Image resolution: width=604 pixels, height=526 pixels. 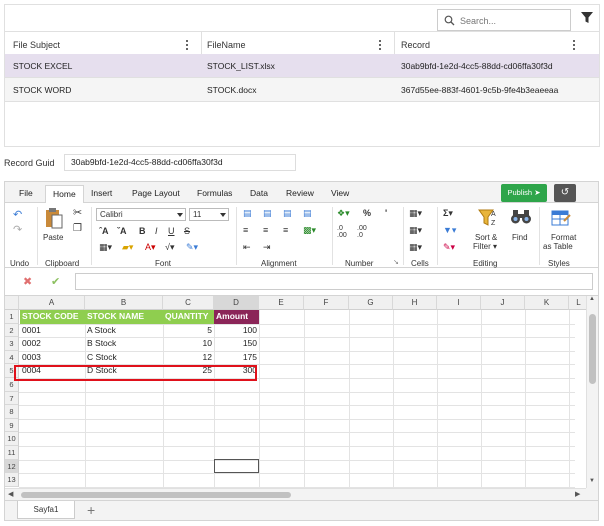 What do you see at coordinates (64, 194) in the screenshot?
I see `tab-home: Home` at bounding box center [64, 194].